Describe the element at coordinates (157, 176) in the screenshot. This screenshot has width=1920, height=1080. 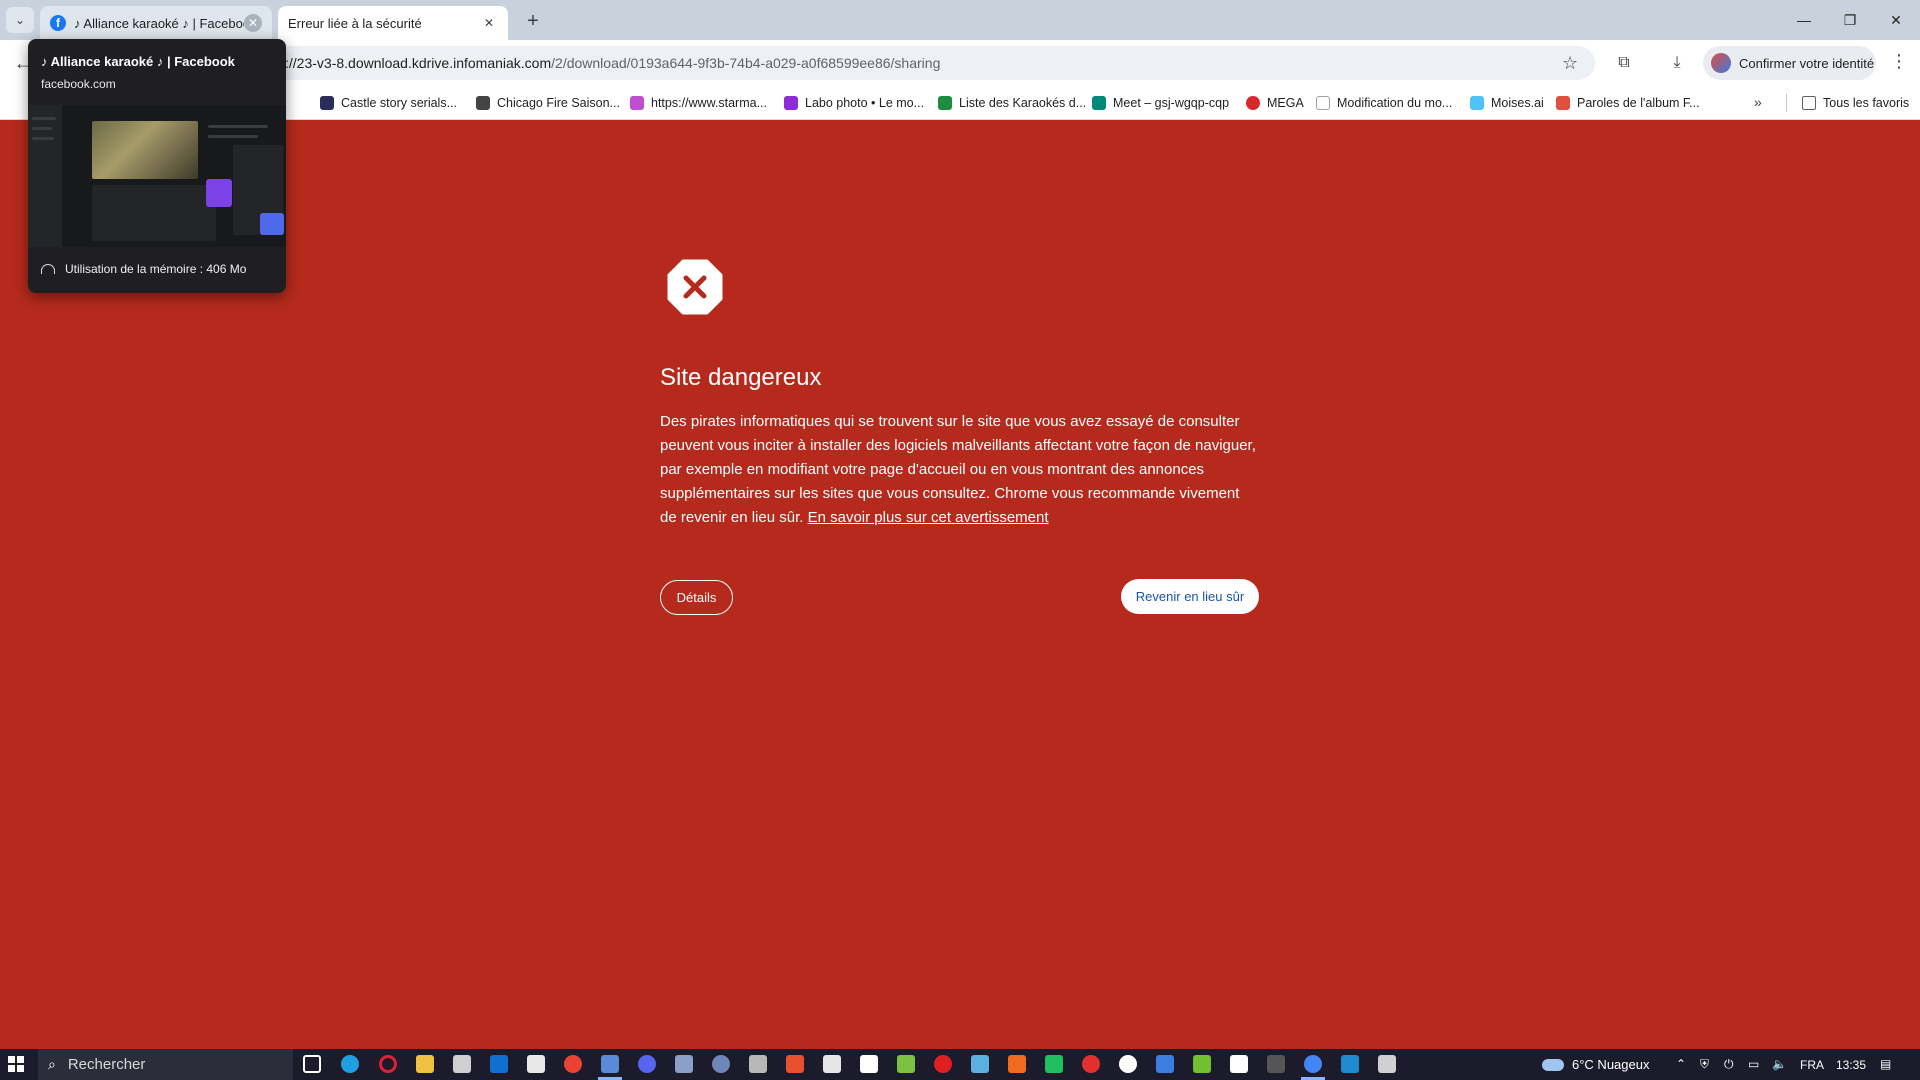
I see `tab-preview-thumbnail` at that location.